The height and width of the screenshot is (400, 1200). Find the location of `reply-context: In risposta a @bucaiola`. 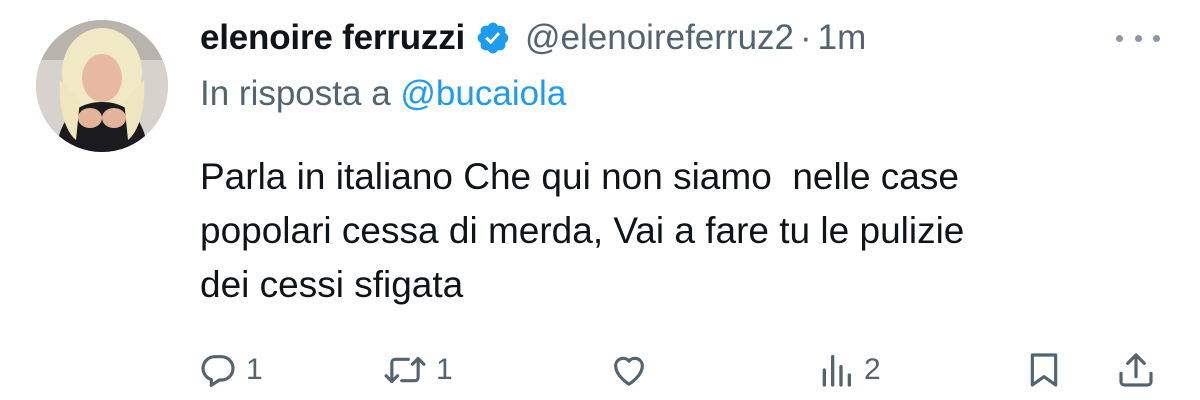

reply-context: In risposta a @bucaiola is located at coordinates (383, 94).